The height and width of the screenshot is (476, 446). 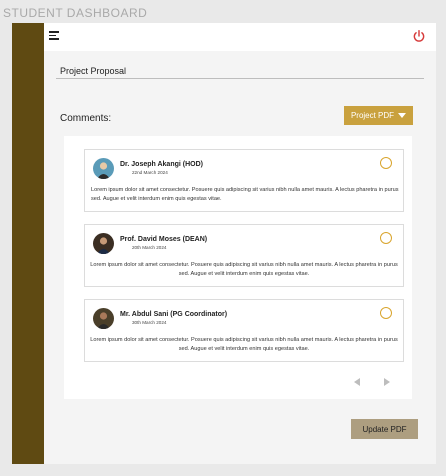 What do you see at coordinates (150, 172) in the screenshot?
I see `comment-date: 22nd March 2024` at bounding box center [150, 172].